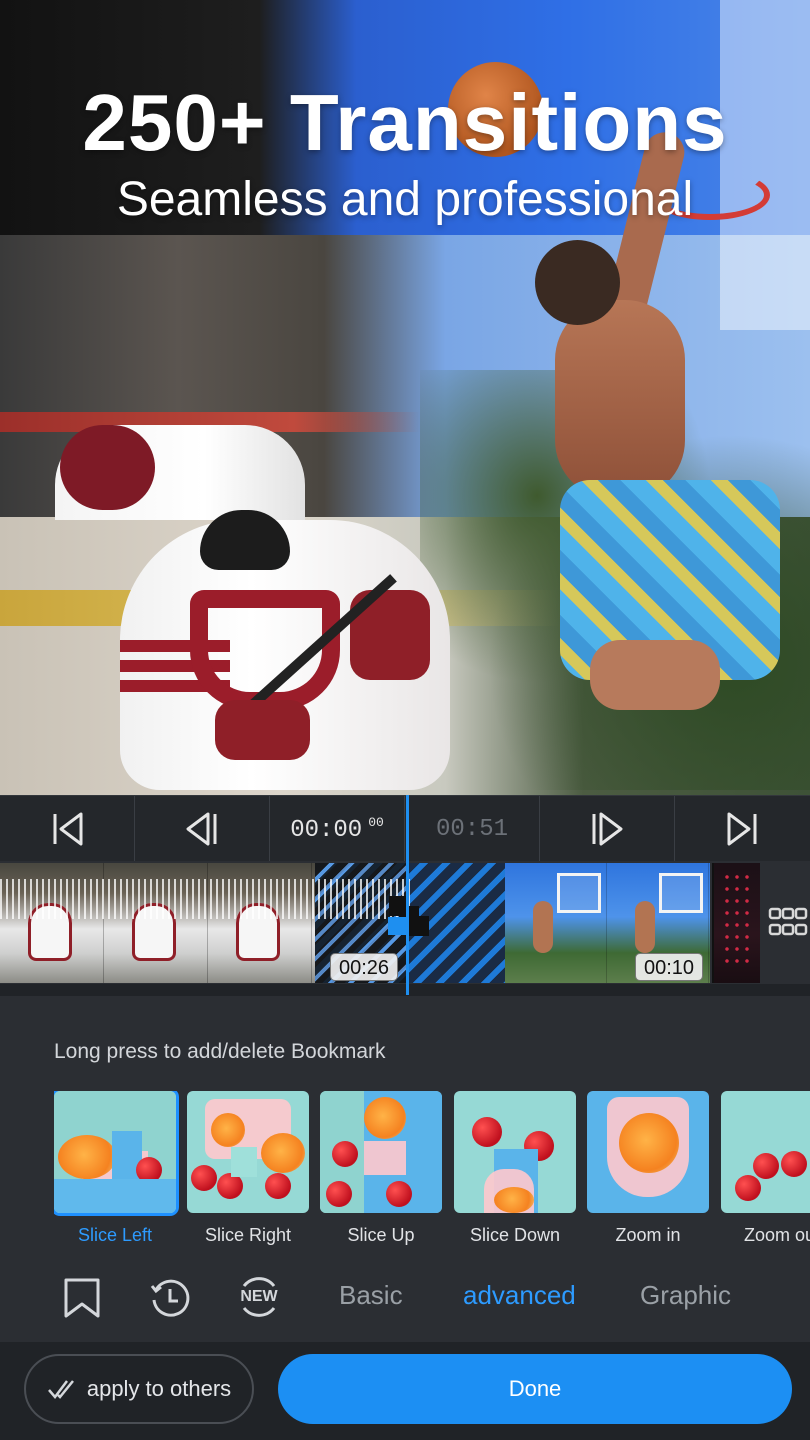 This screenshot has height=1440, width=810. I want to click on timeline: 00:26 00:10, so click(405, 926).